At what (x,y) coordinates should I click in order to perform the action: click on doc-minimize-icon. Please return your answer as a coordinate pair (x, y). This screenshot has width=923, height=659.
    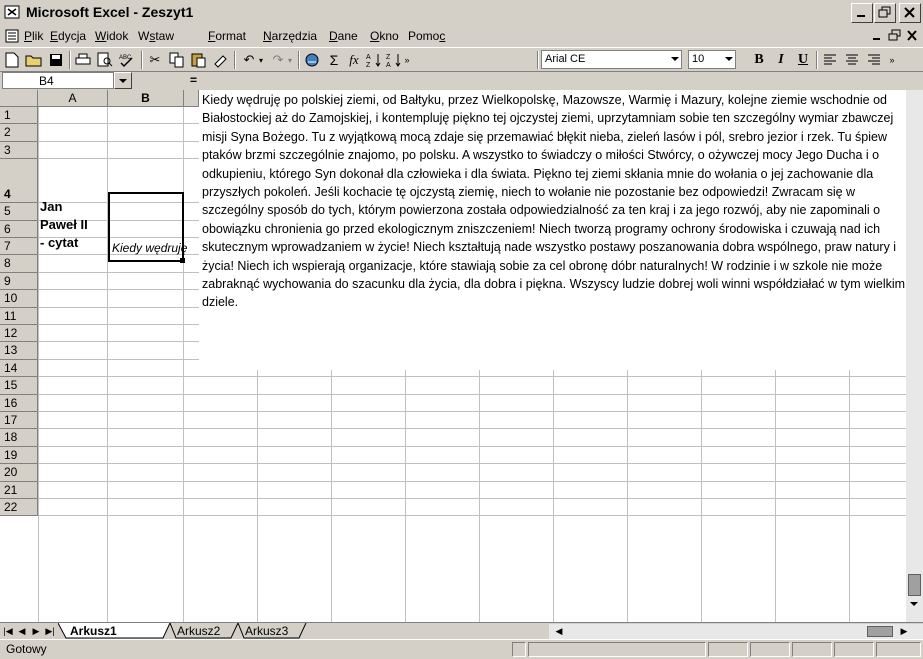
    Looking at the image, I should click on (878, 36).